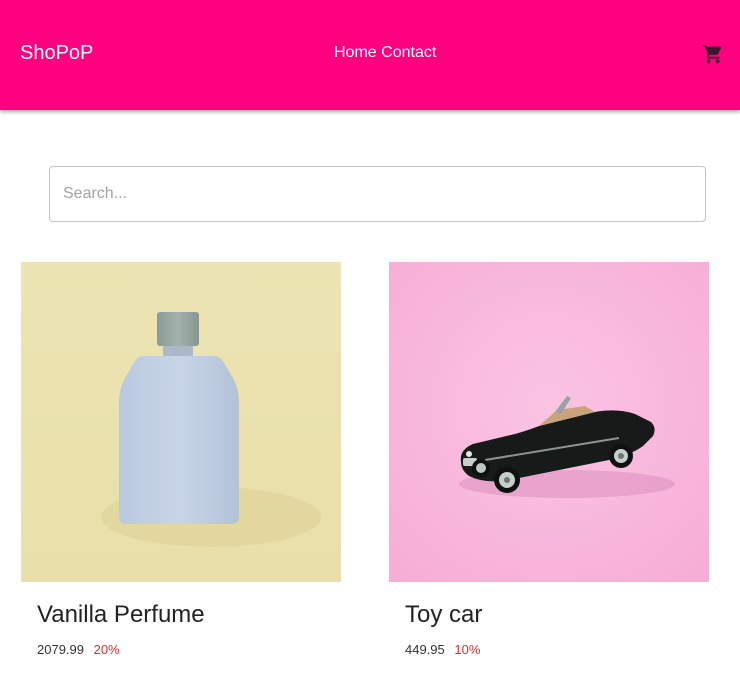  What do you see at coordinates (60, 649) in the screenshot?
I see `product-price: 2079.99` at bounding box center [60, 649].